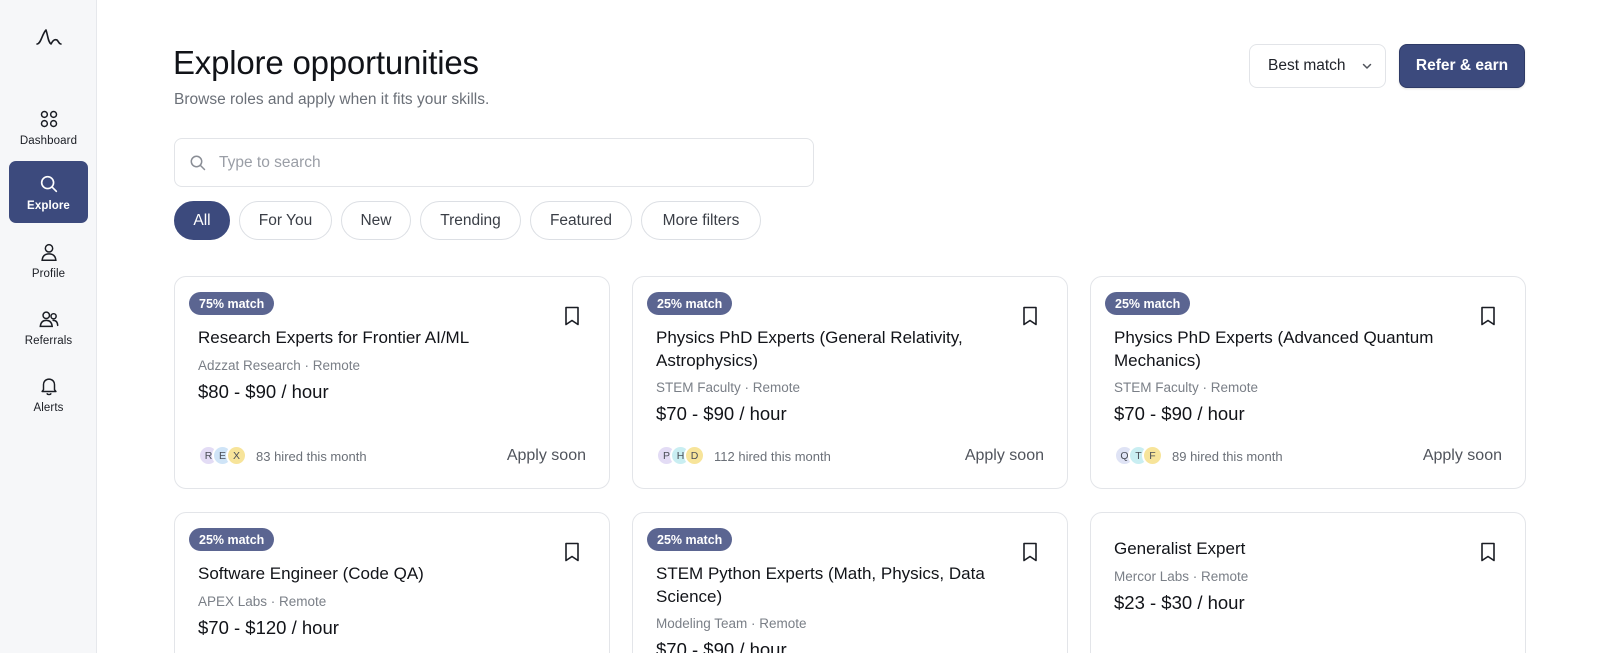  Describe the element at coordinates (1367, 66) in the screenshot. I see `chevron-down-icon` at that location.